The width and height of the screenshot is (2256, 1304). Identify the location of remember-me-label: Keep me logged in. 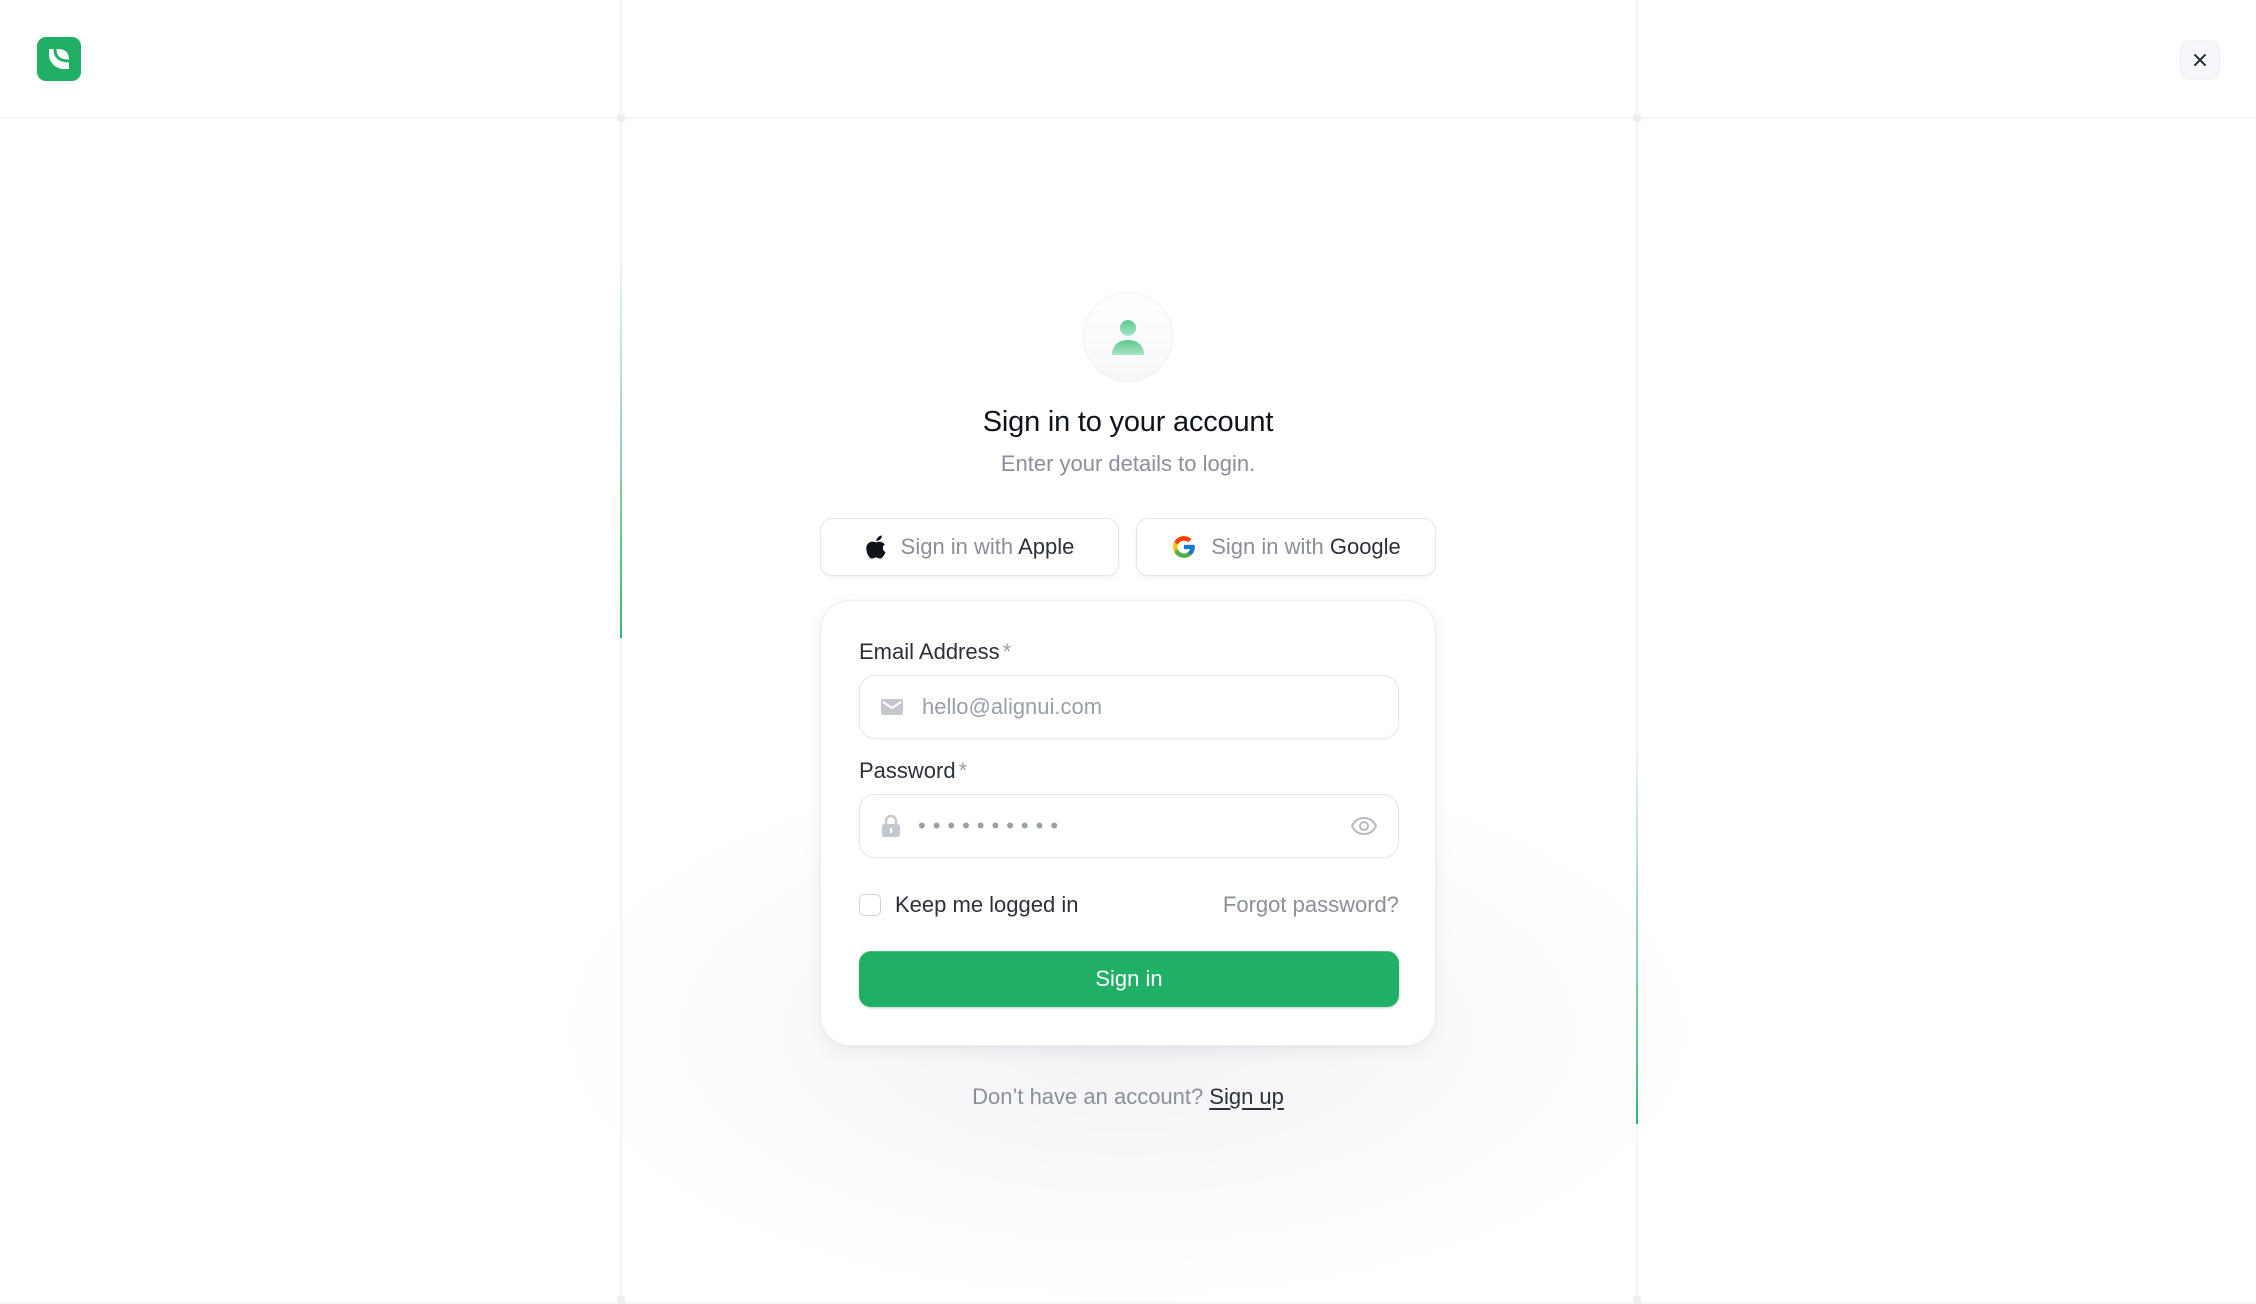
(987, 904).